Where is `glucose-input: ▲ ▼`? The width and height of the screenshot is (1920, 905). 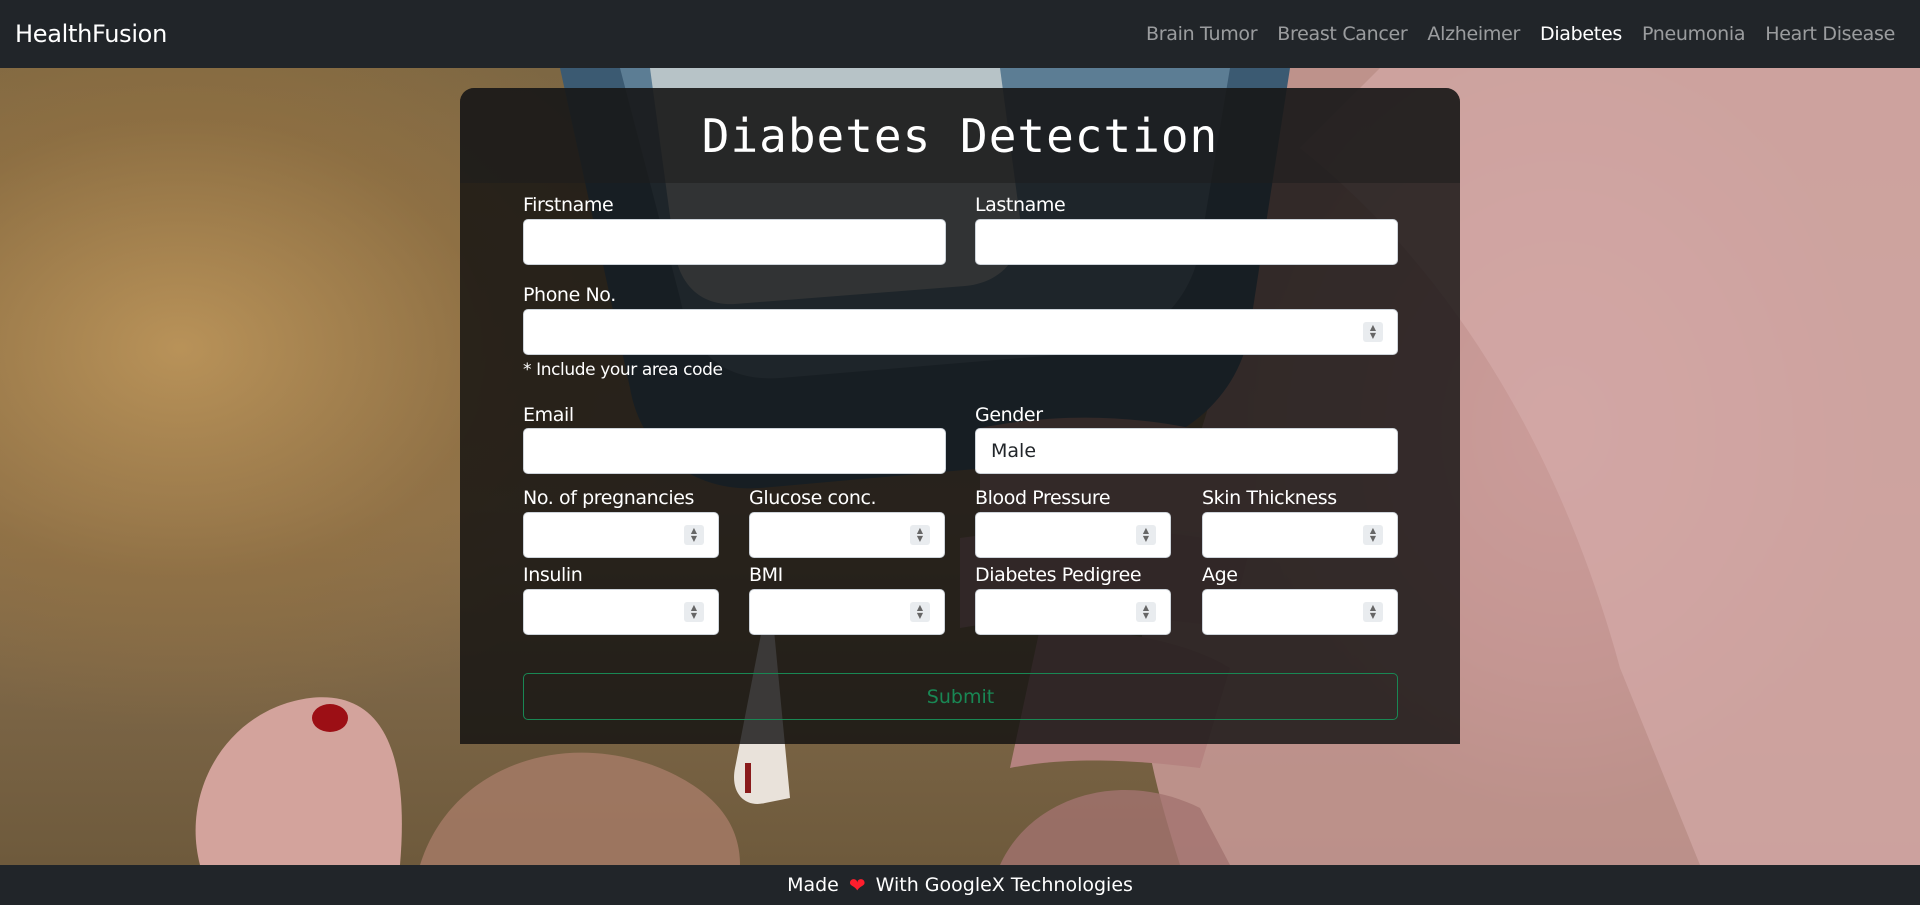 glucose-input: ▲ ▼ is located at coordinates (847, 535).